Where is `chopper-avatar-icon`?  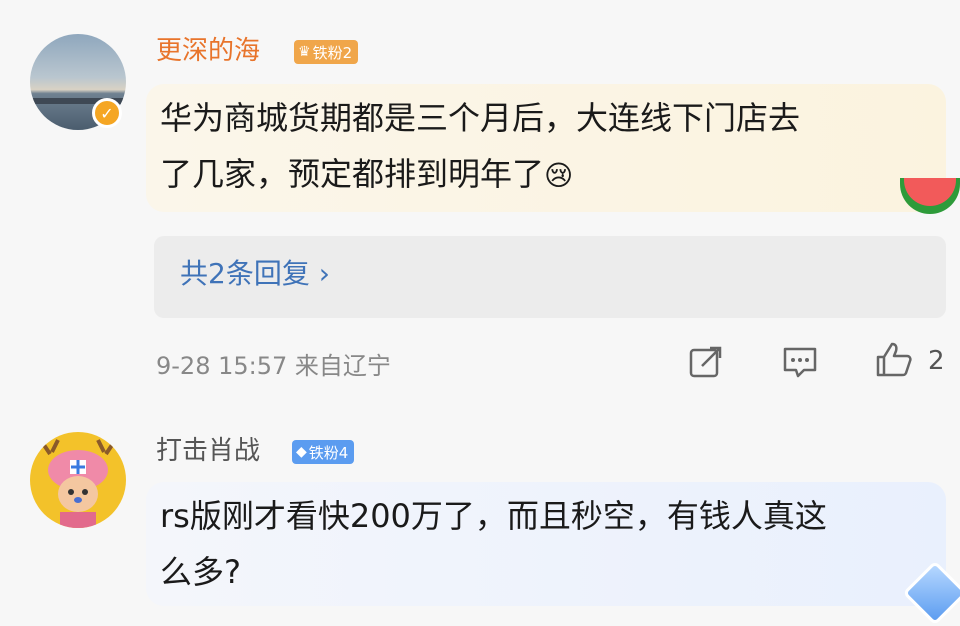
chopper-avatar-icon is located at coordinates (78, 483).